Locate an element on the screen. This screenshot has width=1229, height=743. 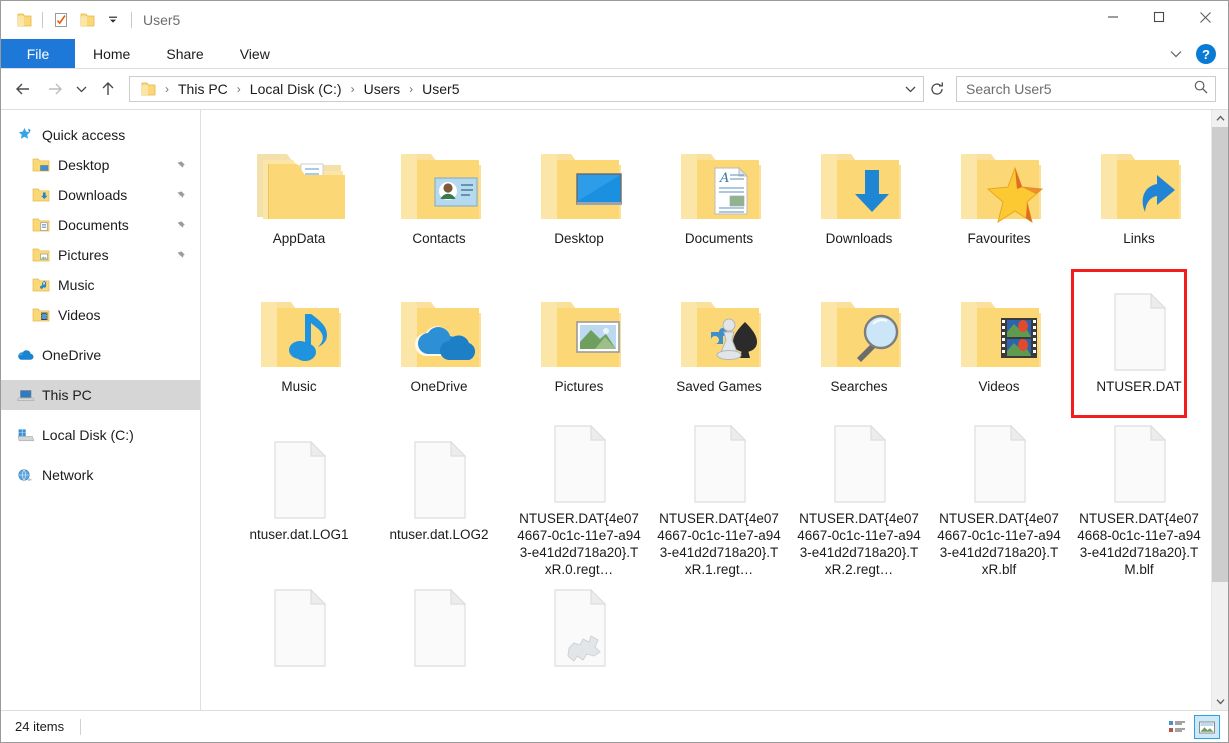
folder-icon-music is located at coordinates (299, 324).